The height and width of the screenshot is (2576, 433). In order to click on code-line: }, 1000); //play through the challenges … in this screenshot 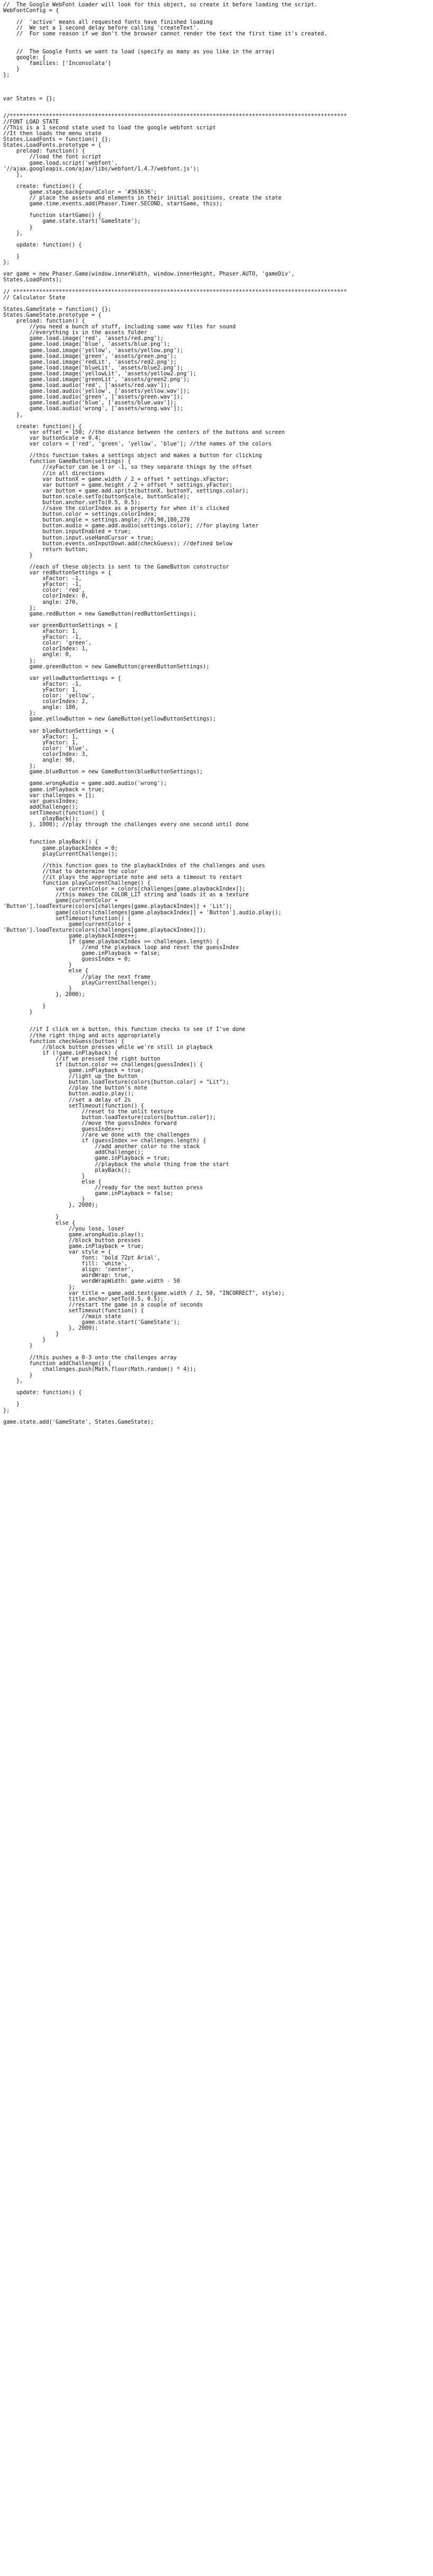, I will do `click(126, 824)`.